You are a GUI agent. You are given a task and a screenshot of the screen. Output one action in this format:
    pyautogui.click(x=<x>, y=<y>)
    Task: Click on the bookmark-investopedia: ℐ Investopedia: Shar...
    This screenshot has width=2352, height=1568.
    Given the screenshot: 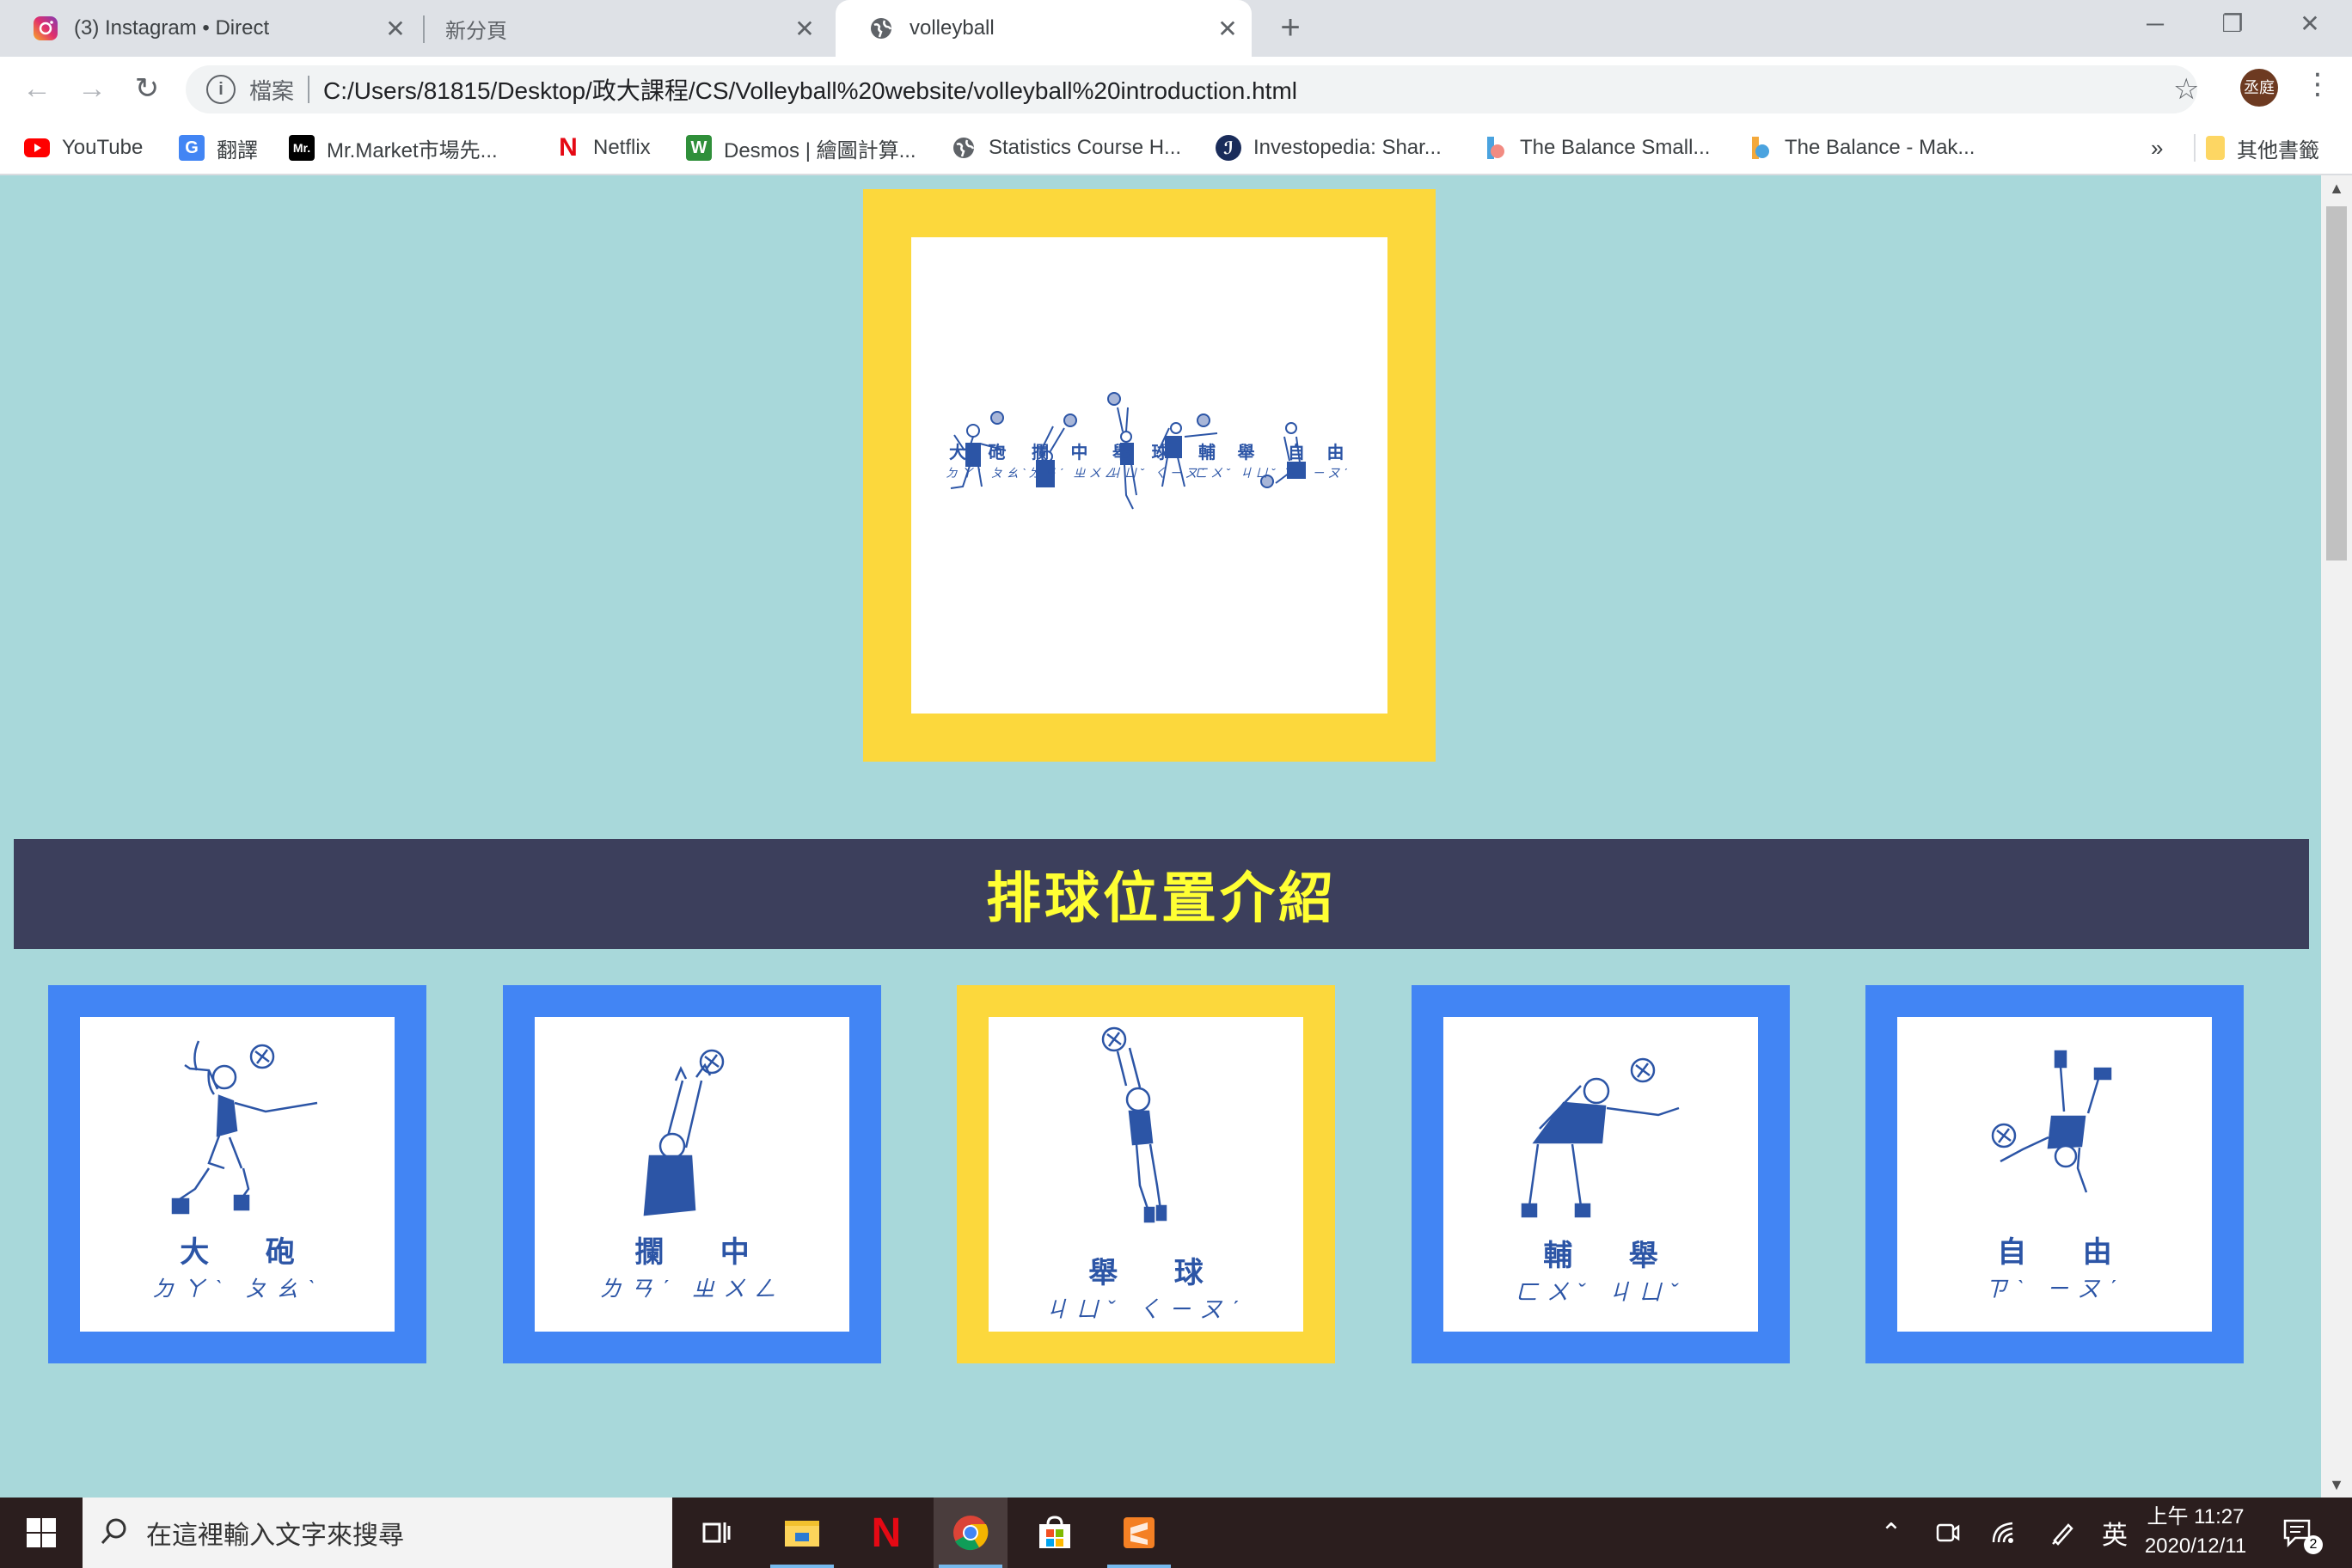 What is the action you would take?
    pyautogui.click(x=1329, y=147)
    